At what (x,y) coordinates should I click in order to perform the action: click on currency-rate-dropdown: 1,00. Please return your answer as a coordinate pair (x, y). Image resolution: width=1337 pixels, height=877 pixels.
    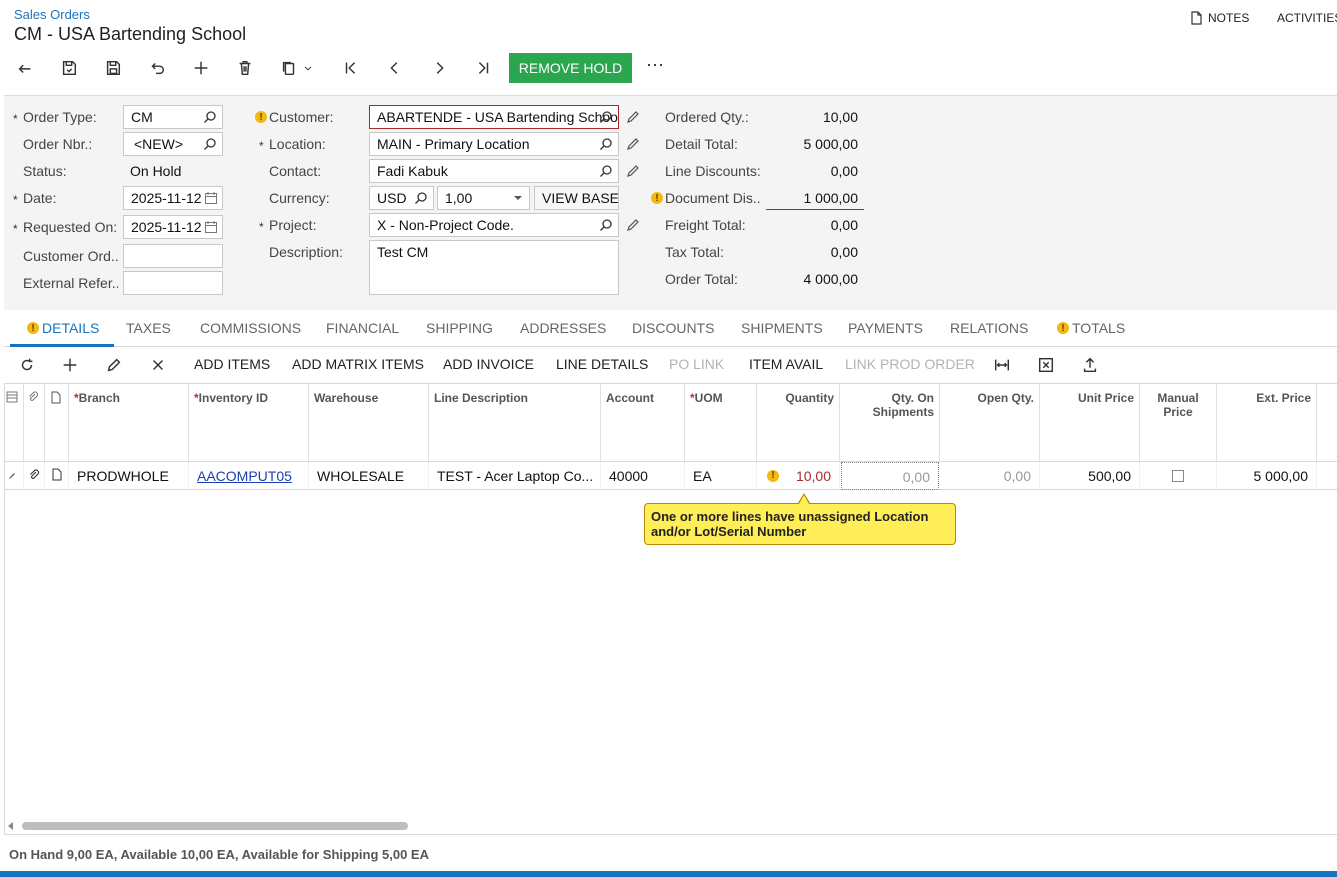
    Looking at the image, I should click on (483, 198).